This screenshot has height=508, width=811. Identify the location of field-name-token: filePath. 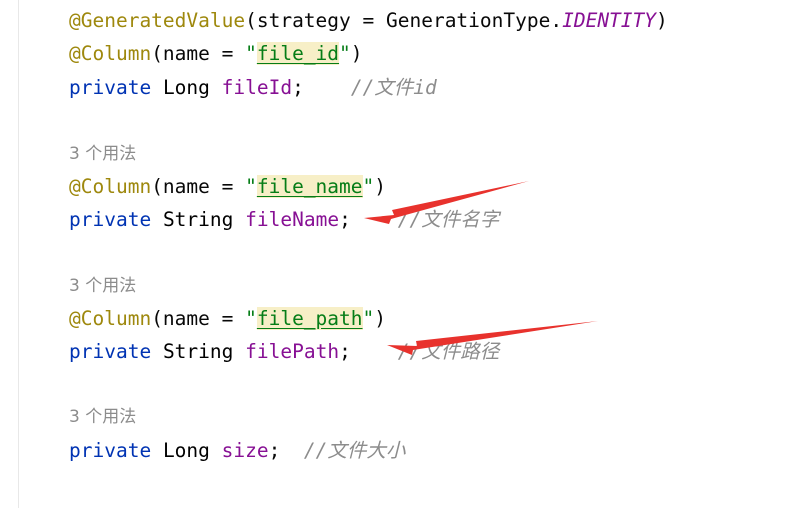
(292, 351).